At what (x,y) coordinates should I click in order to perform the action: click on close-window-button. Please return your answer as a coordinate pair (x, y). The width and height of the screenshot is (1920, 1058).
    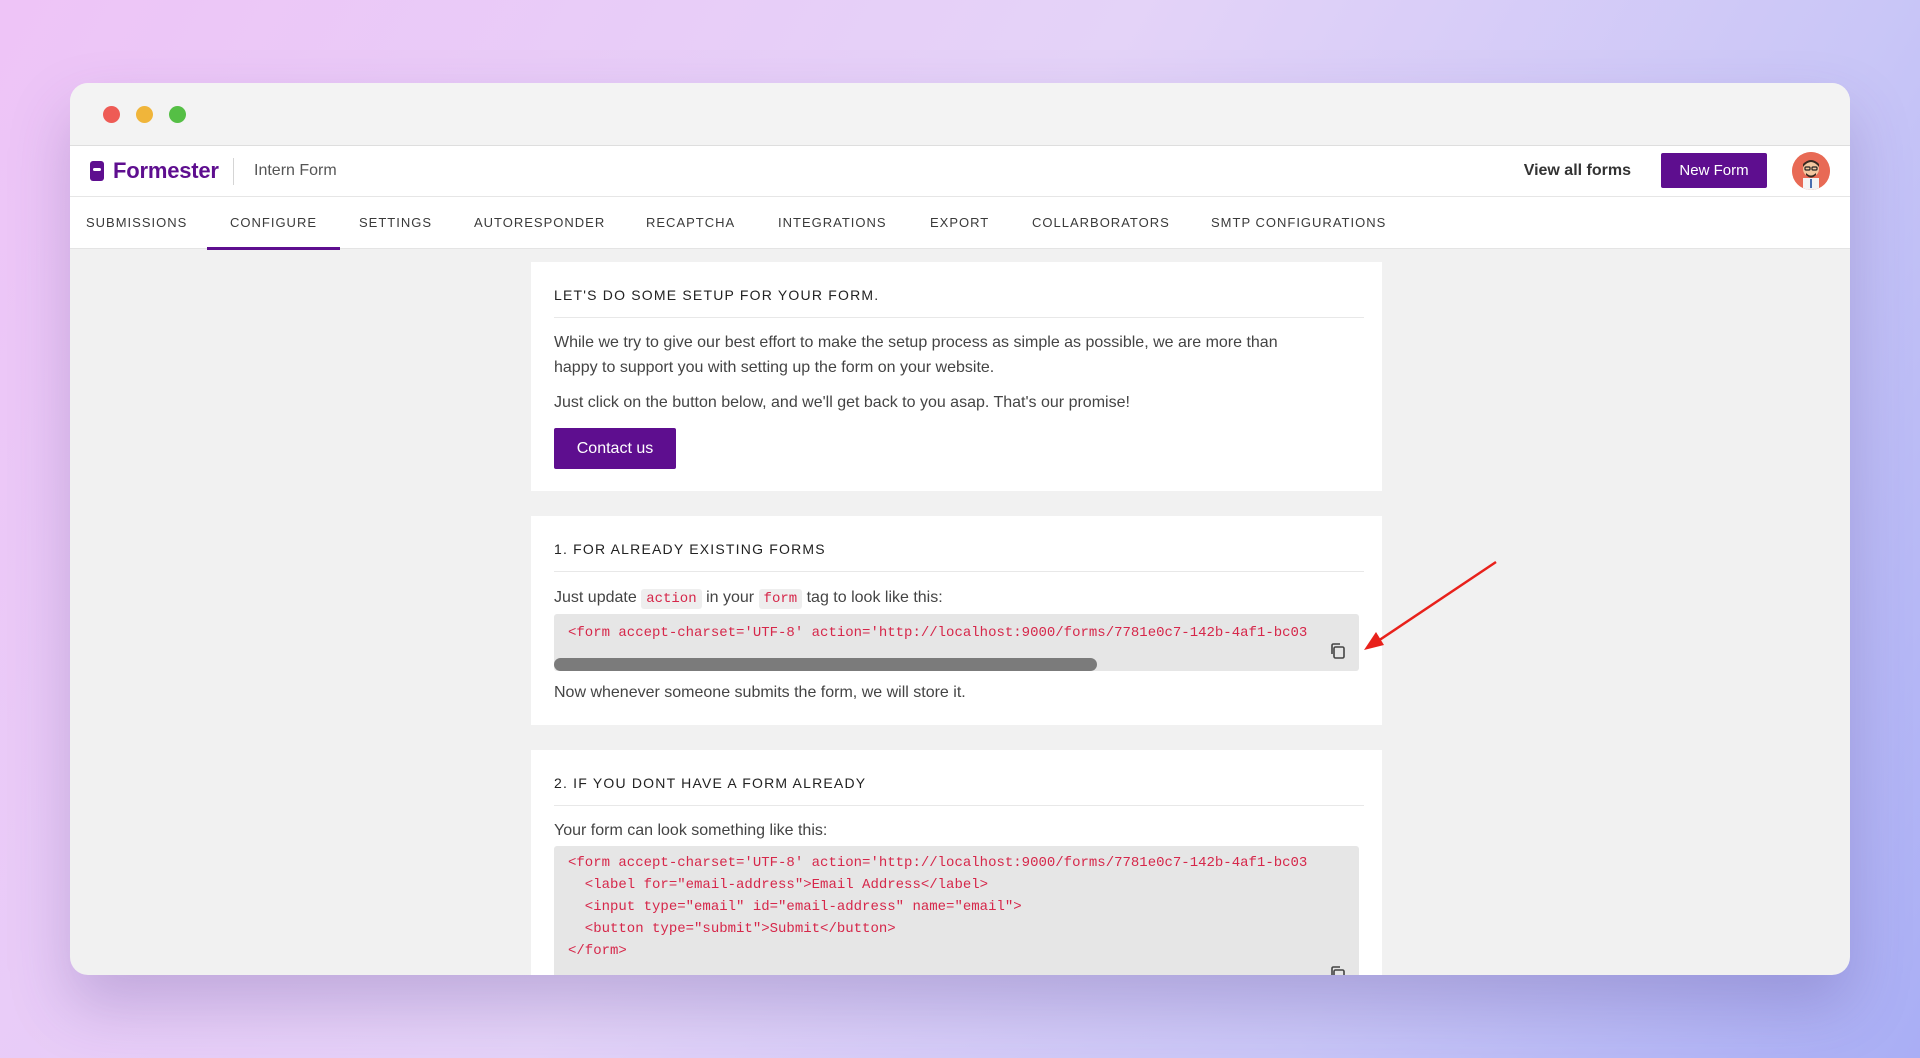
    Looking at the image, I should click on (111, 114).